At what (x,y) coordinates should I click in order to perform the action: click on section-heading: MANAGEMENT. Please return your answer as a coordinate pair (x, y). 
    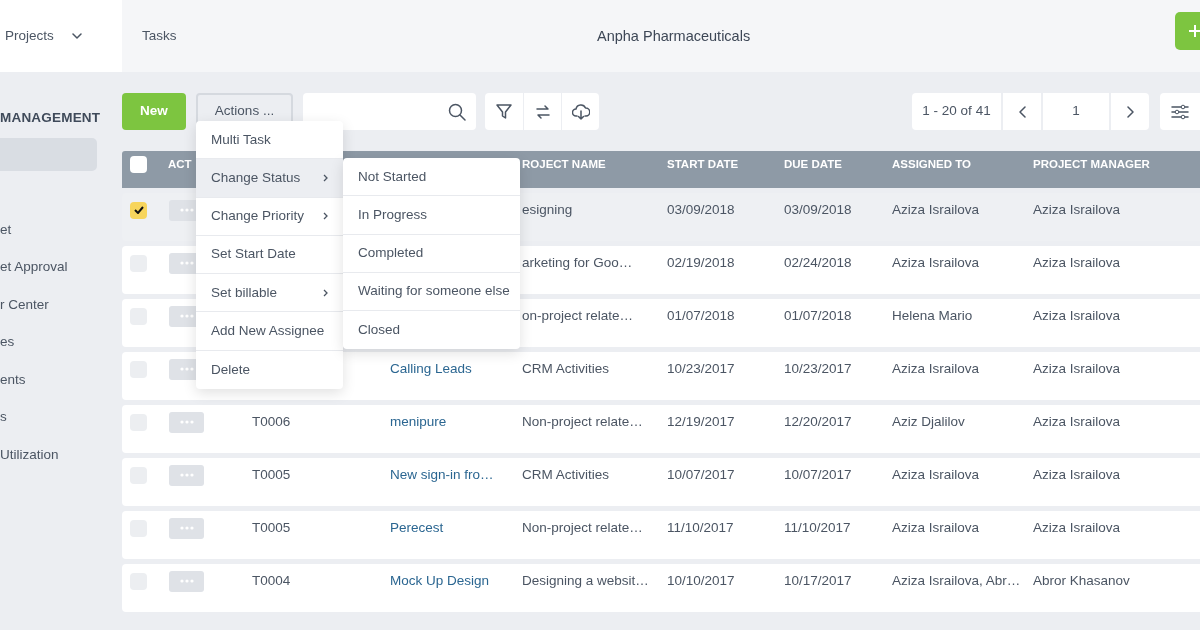
    Looking at the image, I should click on (51, 118).